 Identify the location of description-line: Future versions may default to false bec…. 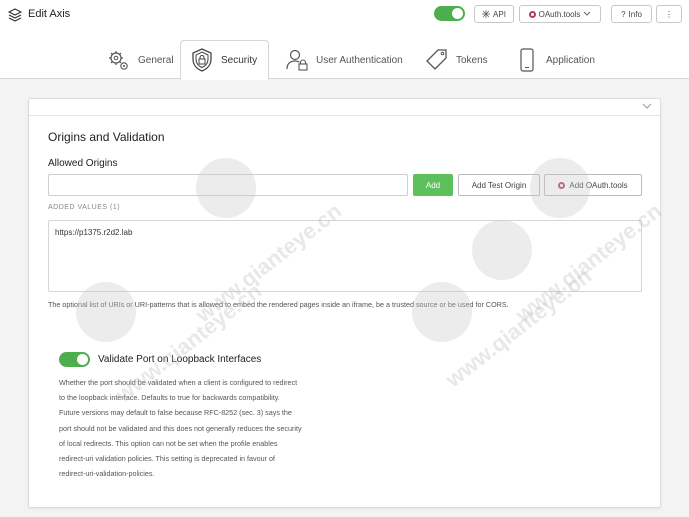
(175, 413).